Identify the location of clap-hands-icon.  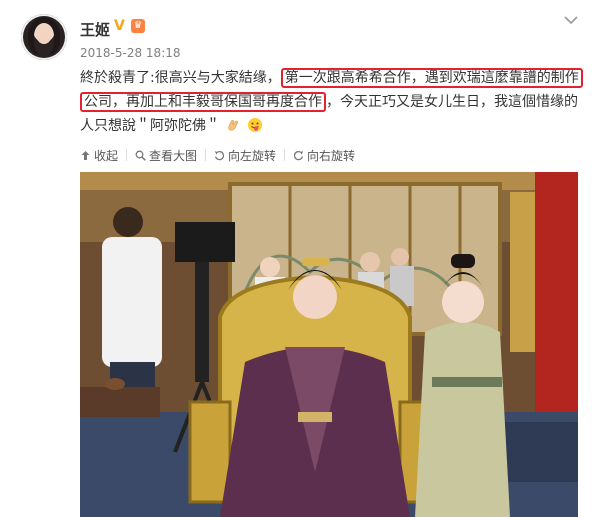
(233, 125).